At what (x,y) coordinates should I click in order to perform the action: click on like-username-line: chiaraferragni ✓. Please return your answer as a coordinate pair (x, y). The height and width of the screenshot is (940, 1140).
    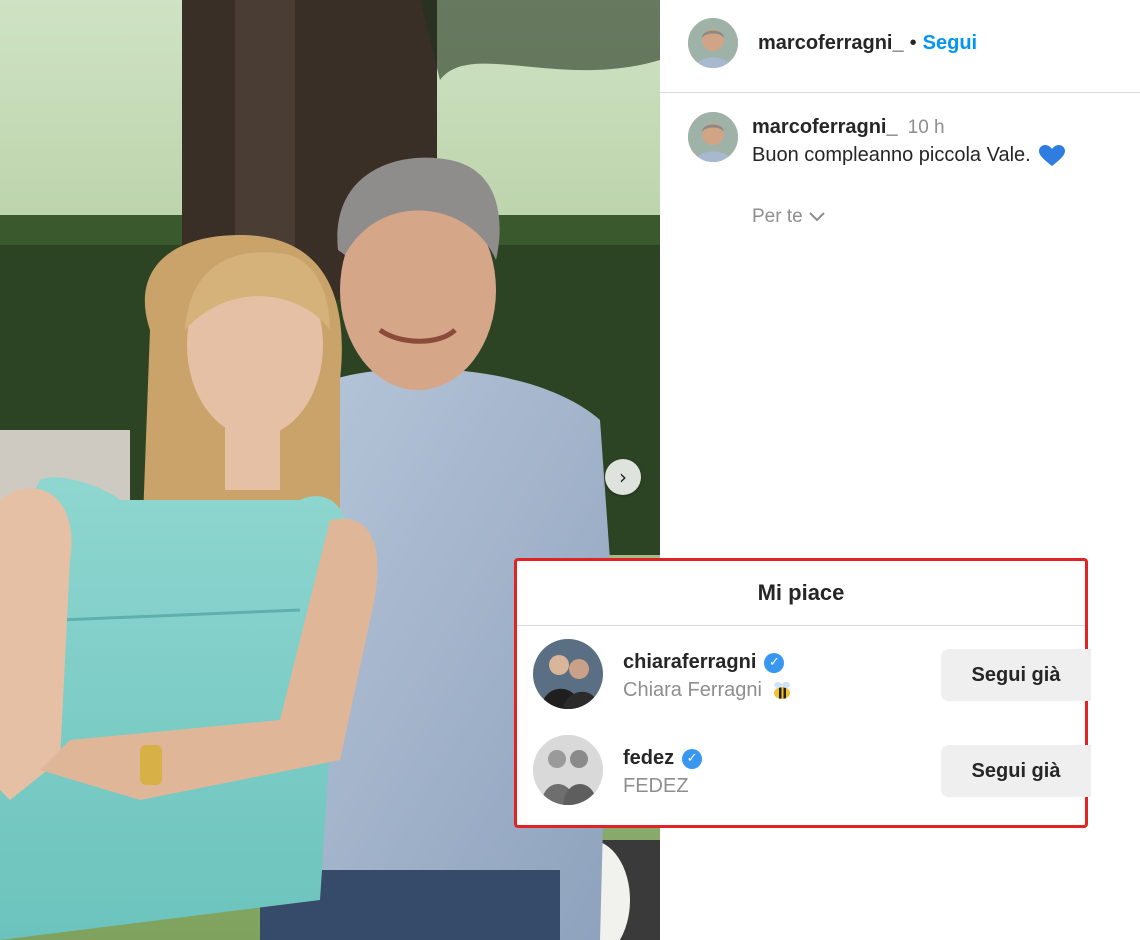
    Looking at the image, I should click on (704, 662).